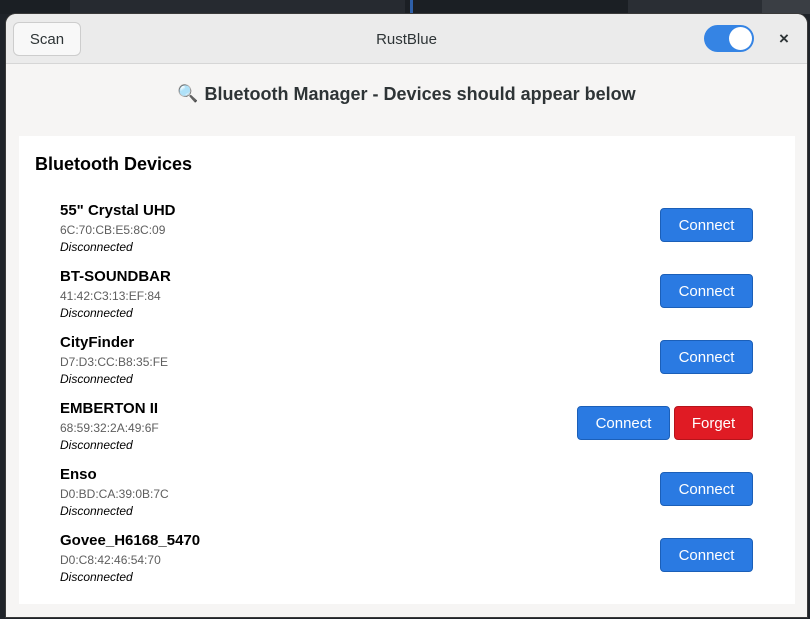  I want to click on bluetooth-toggle, so click(729, 38).